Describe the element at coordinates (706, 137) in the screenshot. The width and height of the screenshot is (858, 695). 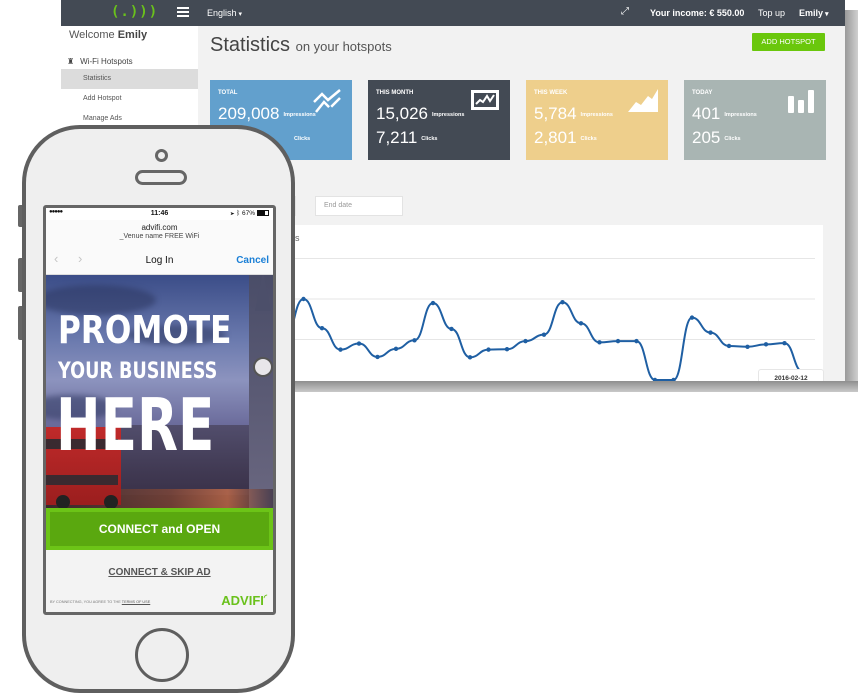
I see `clicks-number: 205` at that location.